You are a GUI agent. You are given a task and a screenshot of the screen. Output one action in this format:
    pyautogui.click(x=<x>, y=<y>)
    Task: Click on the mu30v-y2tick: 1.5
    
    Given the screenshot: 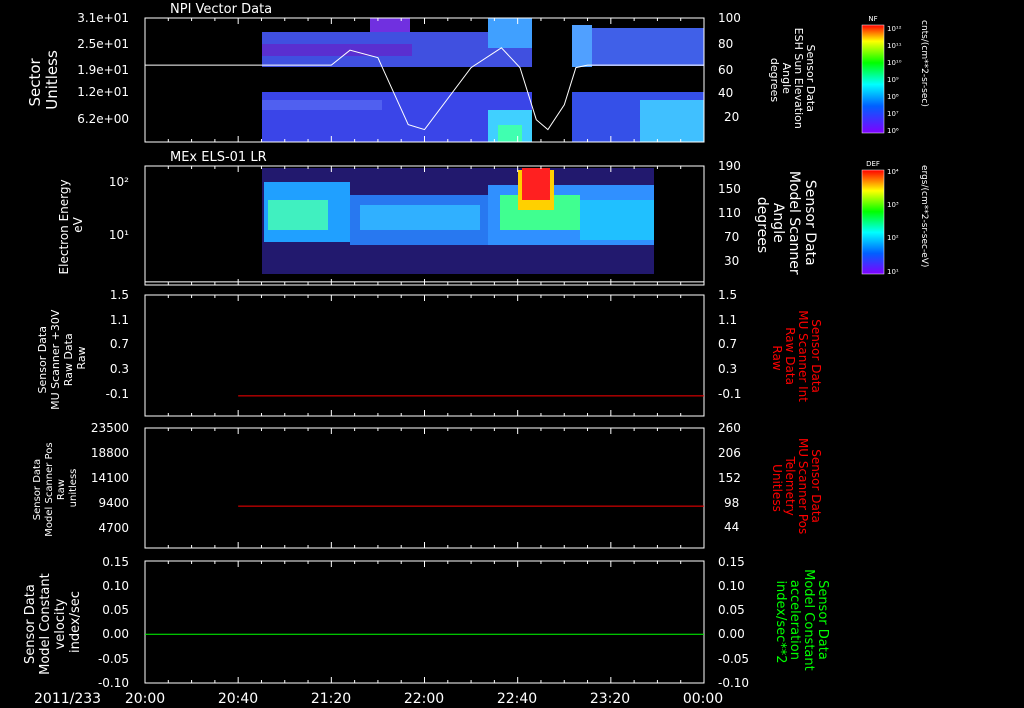 What is the action you would take?
    pyautogui.click(x=727, y=295)
    